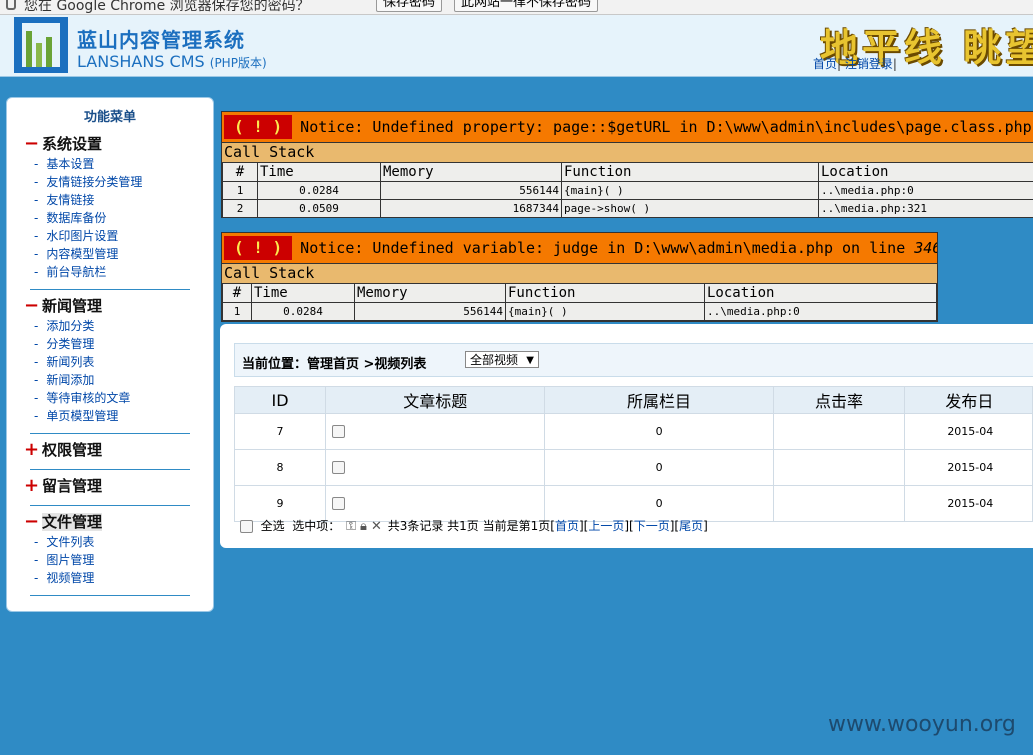 Image resolution: width=1033 pixels, height=755 pixels. What do you see at coordinates (104, 306) in the screenshot?
I see `sidebar-group-header: − 新闻管理` at bounding box center [104, 306].